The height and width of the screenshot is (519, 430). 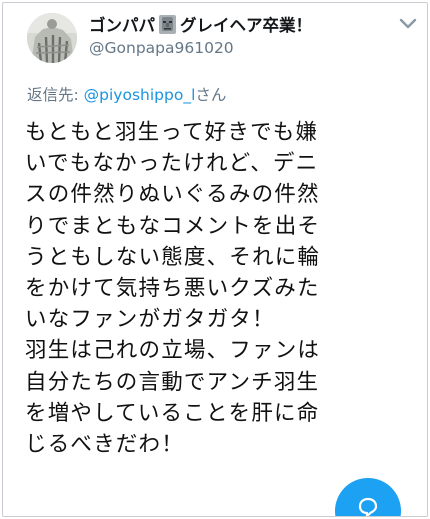 I want to click on compose-reply-icon, so click(x=368, y=506).